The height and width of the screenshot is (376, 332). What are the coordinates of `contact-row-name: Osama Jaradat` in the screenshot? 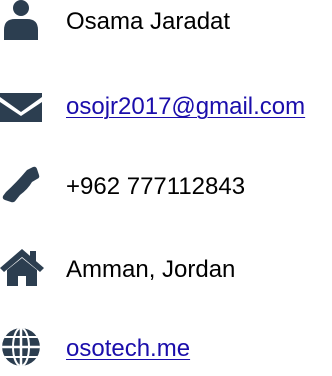 It's located at (166, 20).